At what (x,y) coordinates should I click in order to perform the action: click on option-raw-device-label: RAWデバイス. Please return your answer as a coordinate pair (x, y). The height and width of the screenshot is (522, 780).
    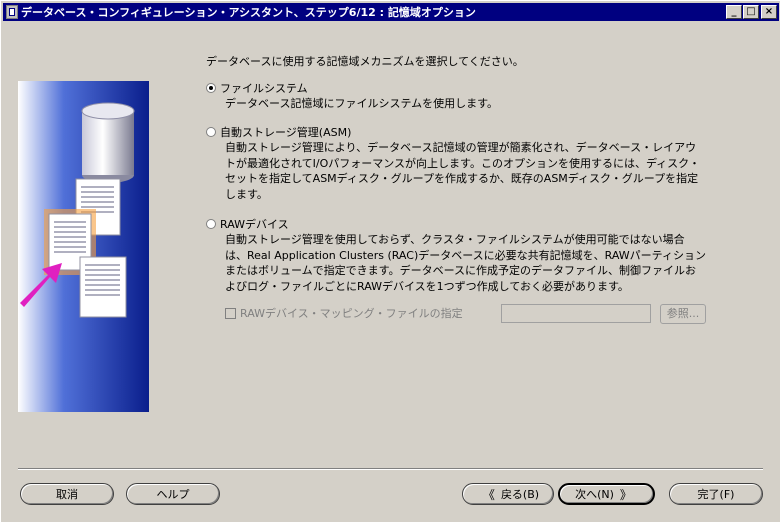
    Looking at the image, I should click on (254, 224).